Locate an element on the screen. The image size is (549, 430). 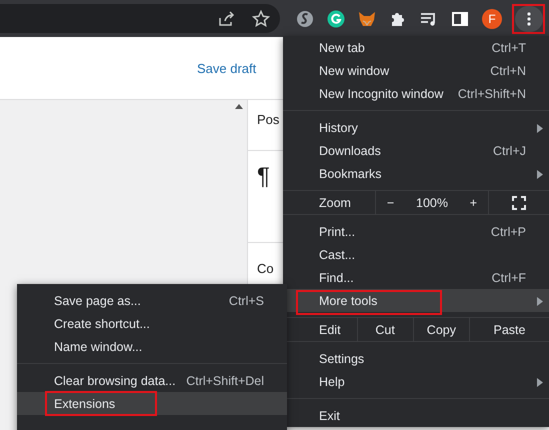
edit-label: Edit is located at coordinates (330, 330).